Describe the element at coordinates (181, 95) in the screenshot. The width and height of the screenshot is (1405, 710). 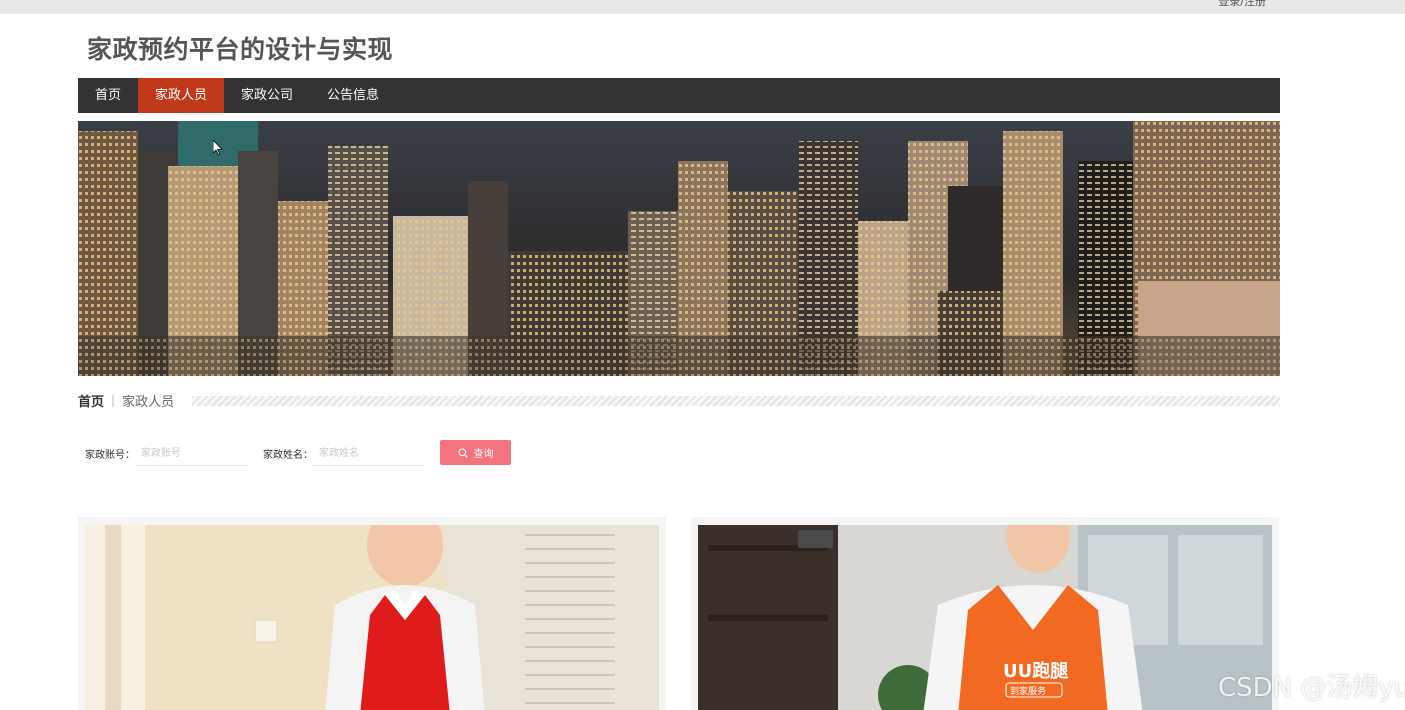
I see `nav-item-housekeepers: 家政人员` at that location.